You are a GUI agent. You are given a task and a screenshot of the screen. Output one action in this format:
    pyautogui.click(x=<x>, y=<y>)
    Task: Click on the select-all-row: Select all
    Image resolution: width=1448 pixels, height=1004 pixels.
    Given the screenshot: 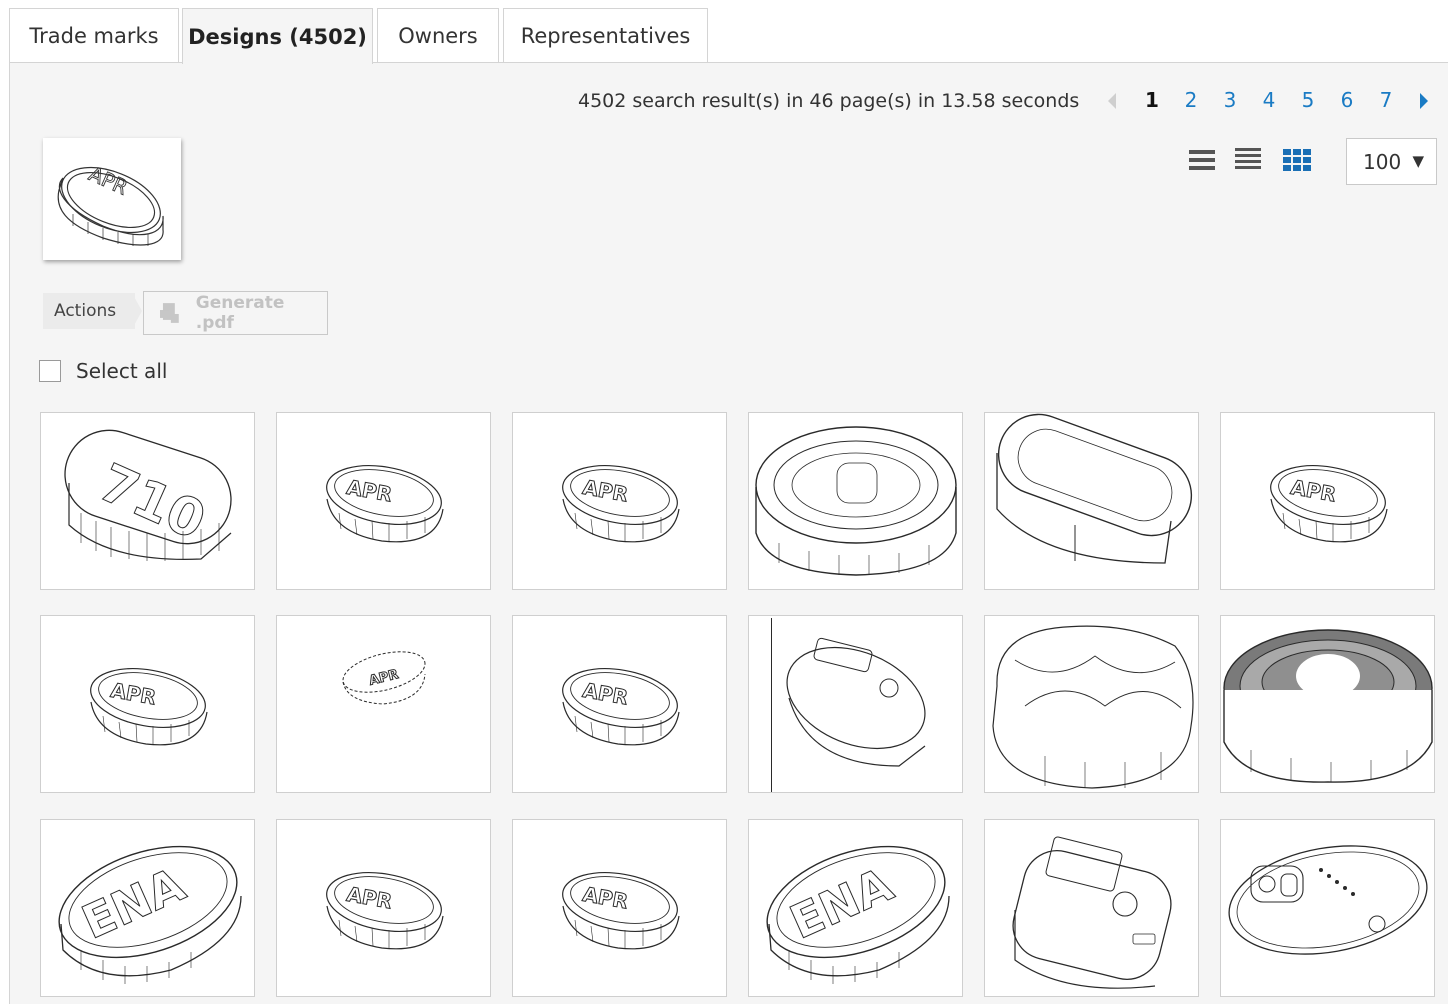 What is the action you would take?
    pyautogui.click(x=103, y=371)
    